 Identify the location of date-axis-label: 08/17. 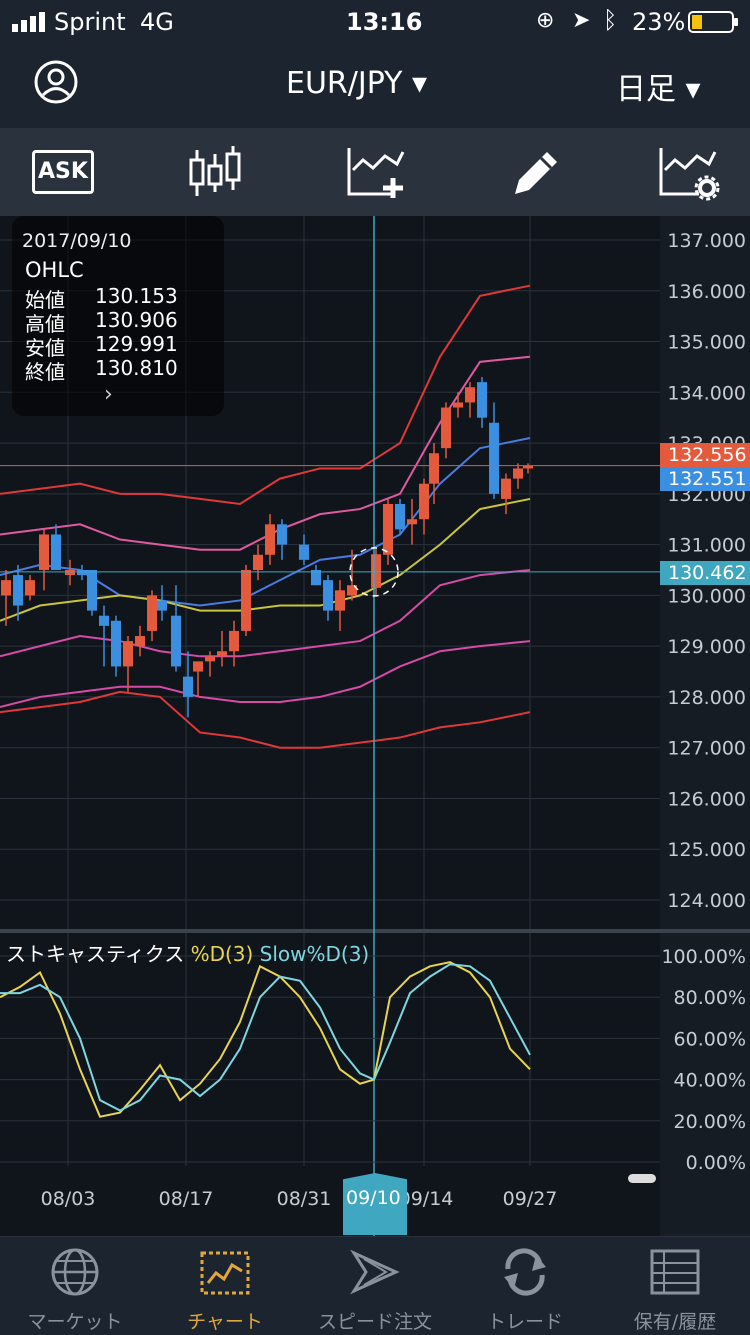
(186, 1199).